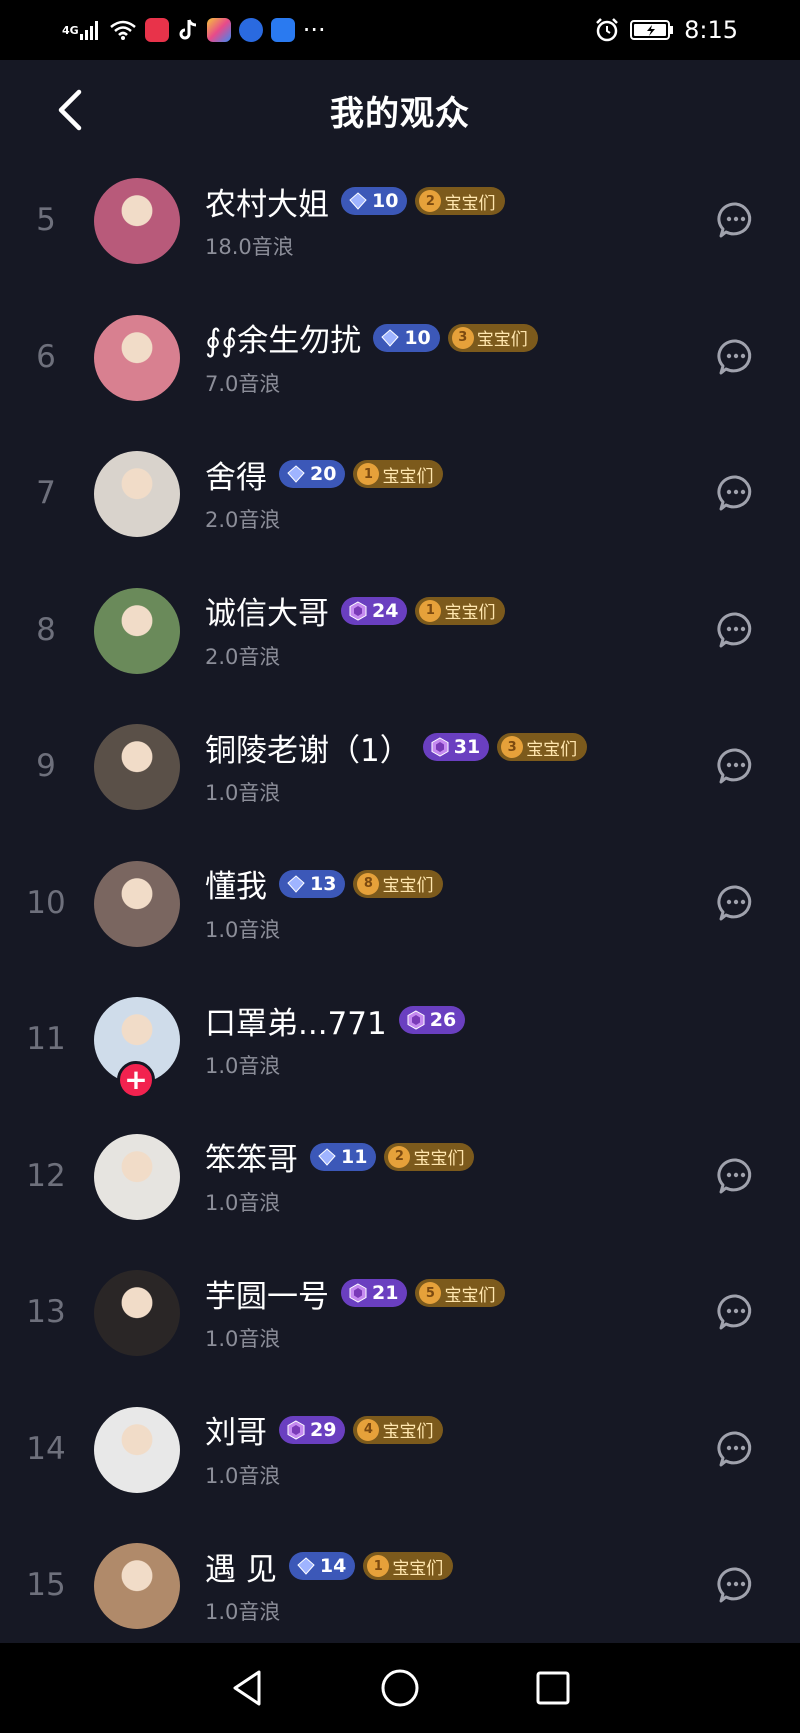 This screenshot has height=1733, width=800. What do you see at coordinates (400, 30) in the screenshot?
I see `status-bar: 4G ··· 8:15` at bounding box center [400, 30].